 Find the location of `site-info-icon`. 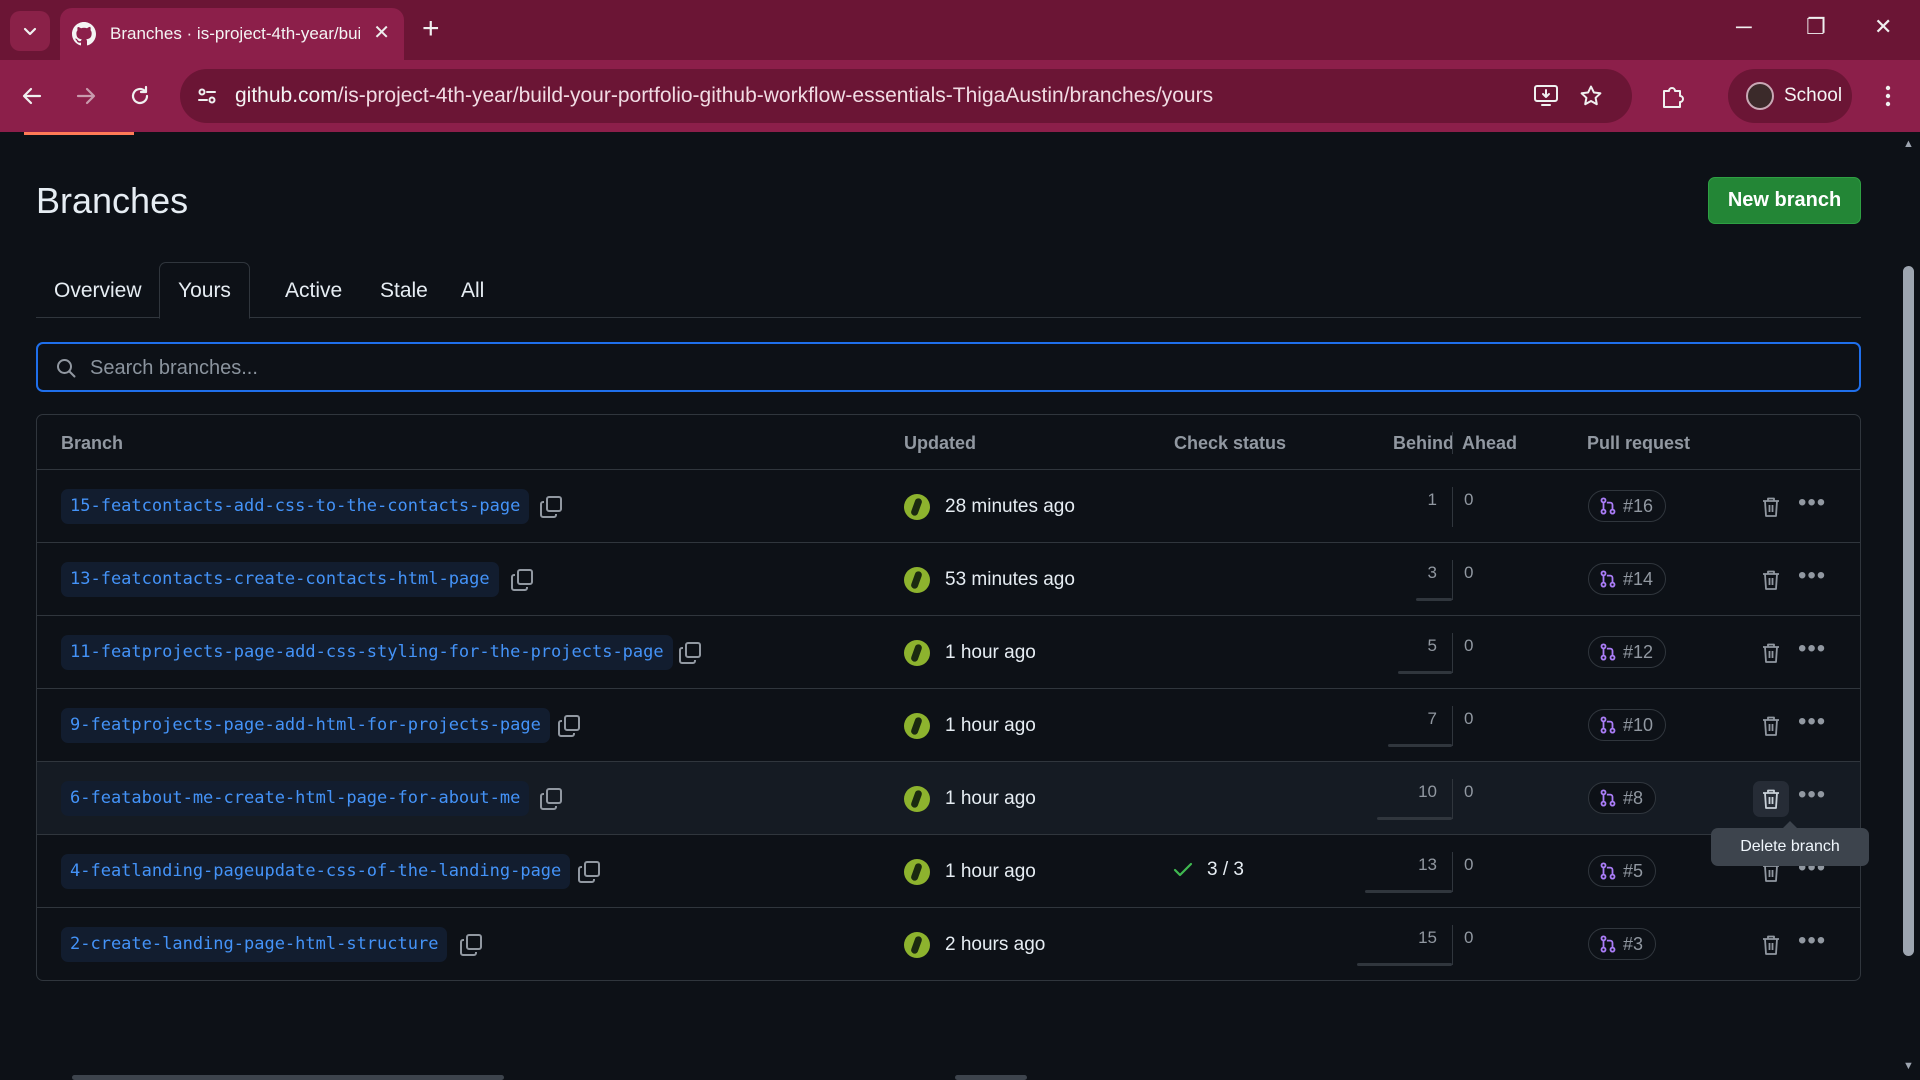

site-info-icon is located at coordinates (207, 96).